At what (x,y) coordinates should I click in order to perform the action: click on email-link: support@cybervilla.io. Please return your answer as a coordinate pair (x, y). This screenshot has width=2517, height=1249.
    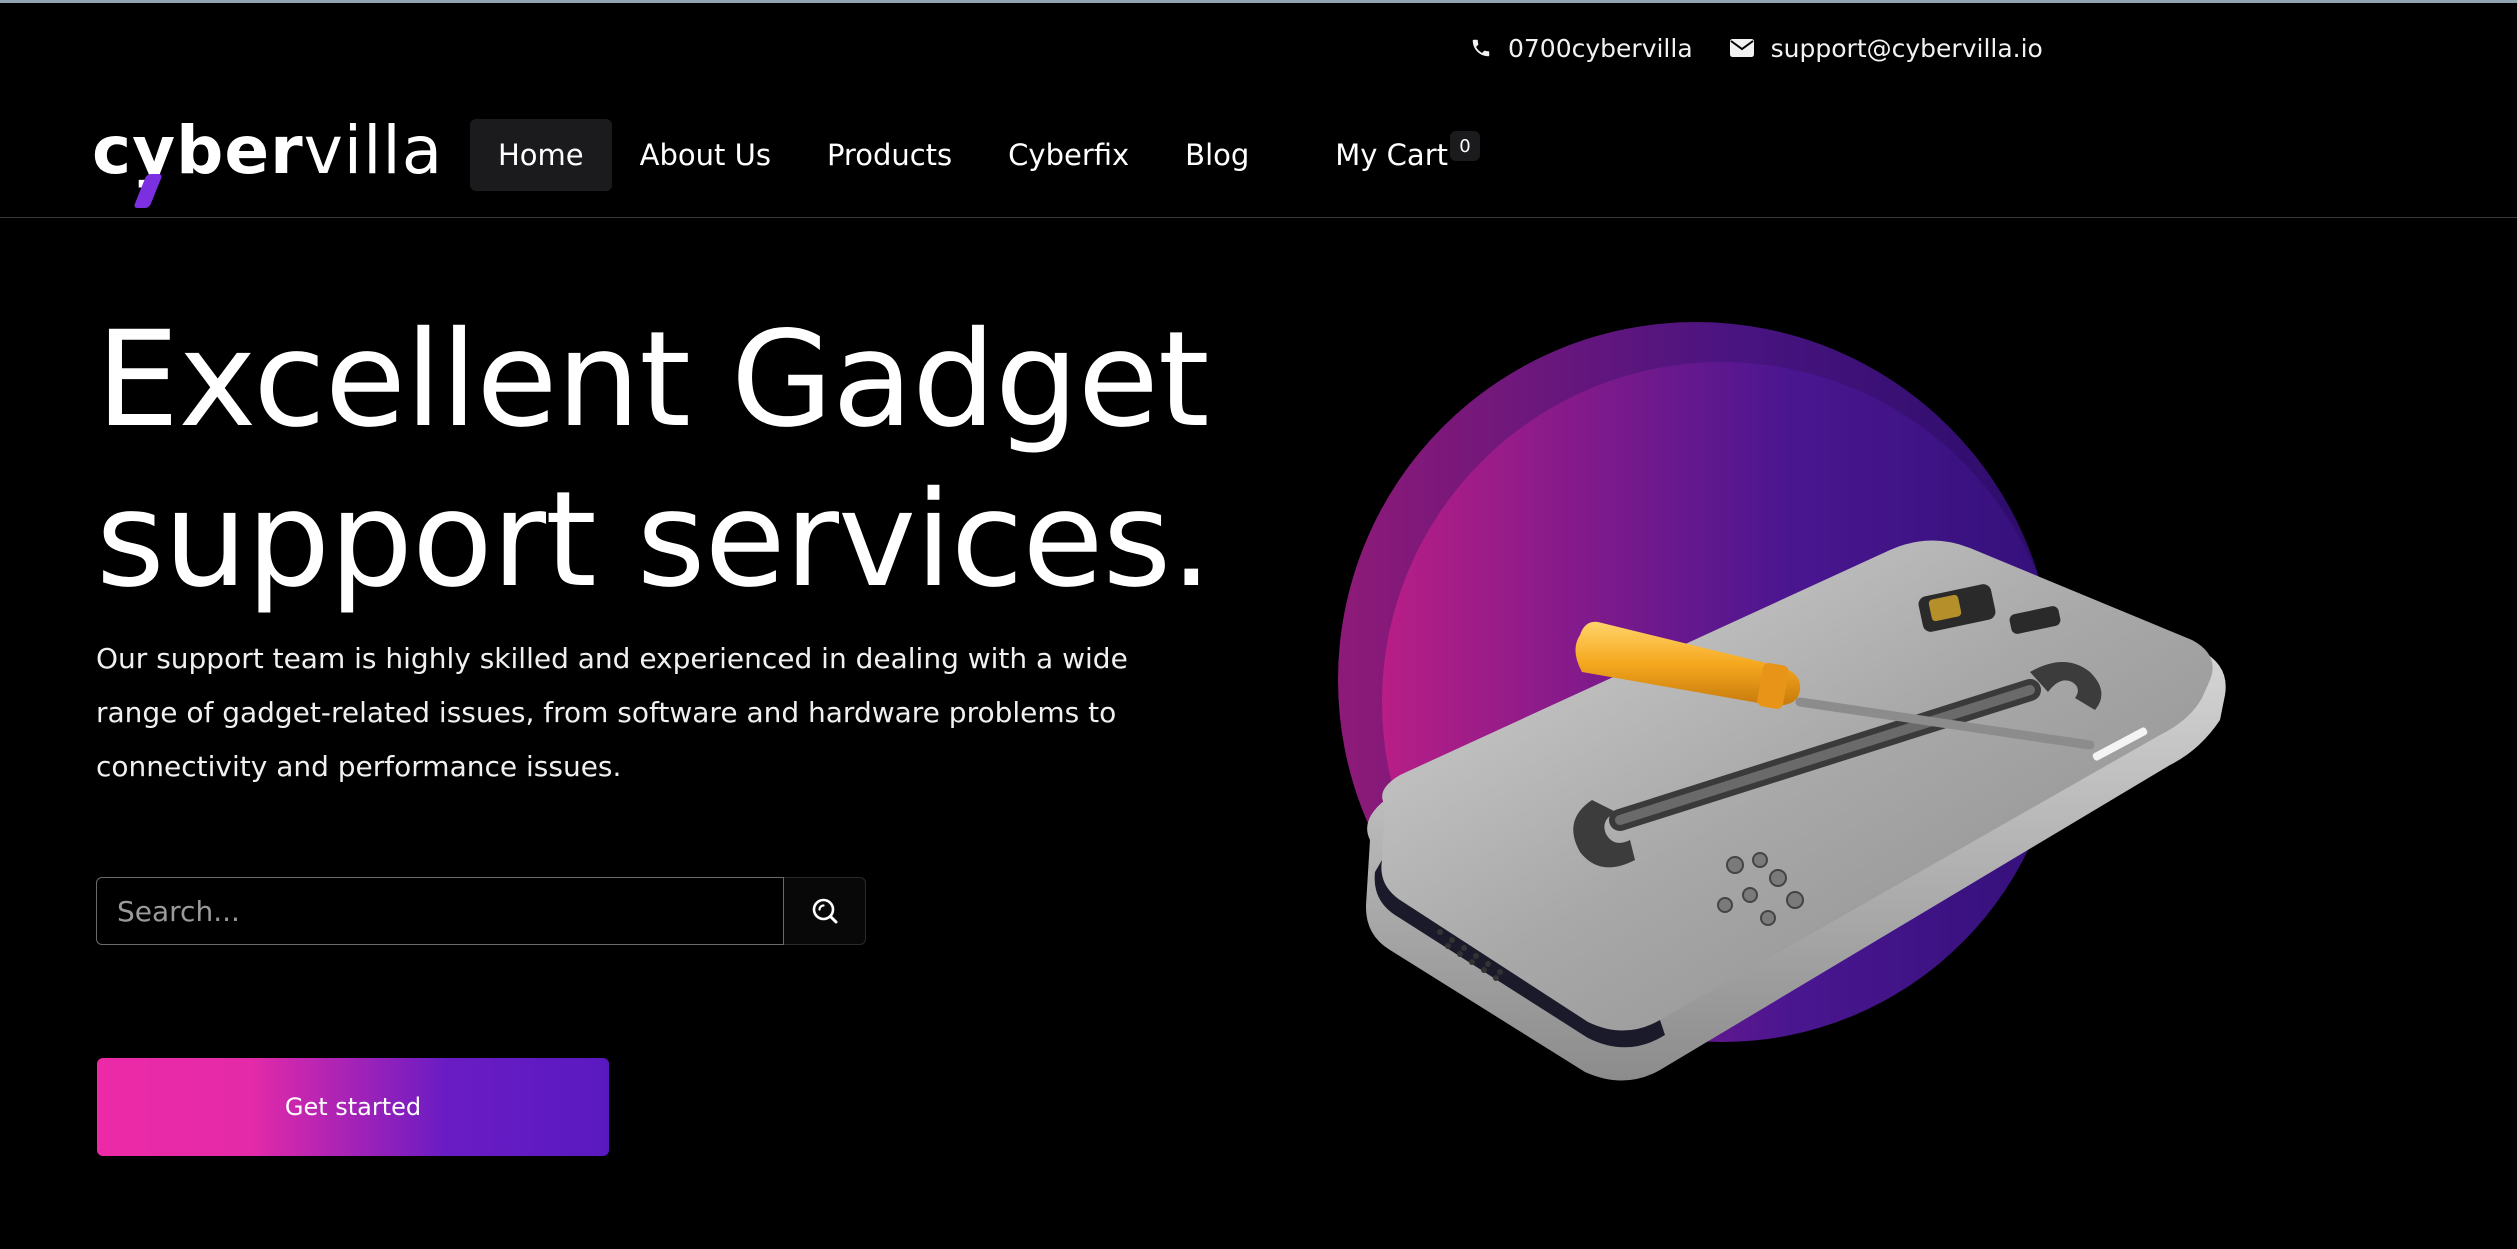
    Looking at the image, I should click on (1886, 48).